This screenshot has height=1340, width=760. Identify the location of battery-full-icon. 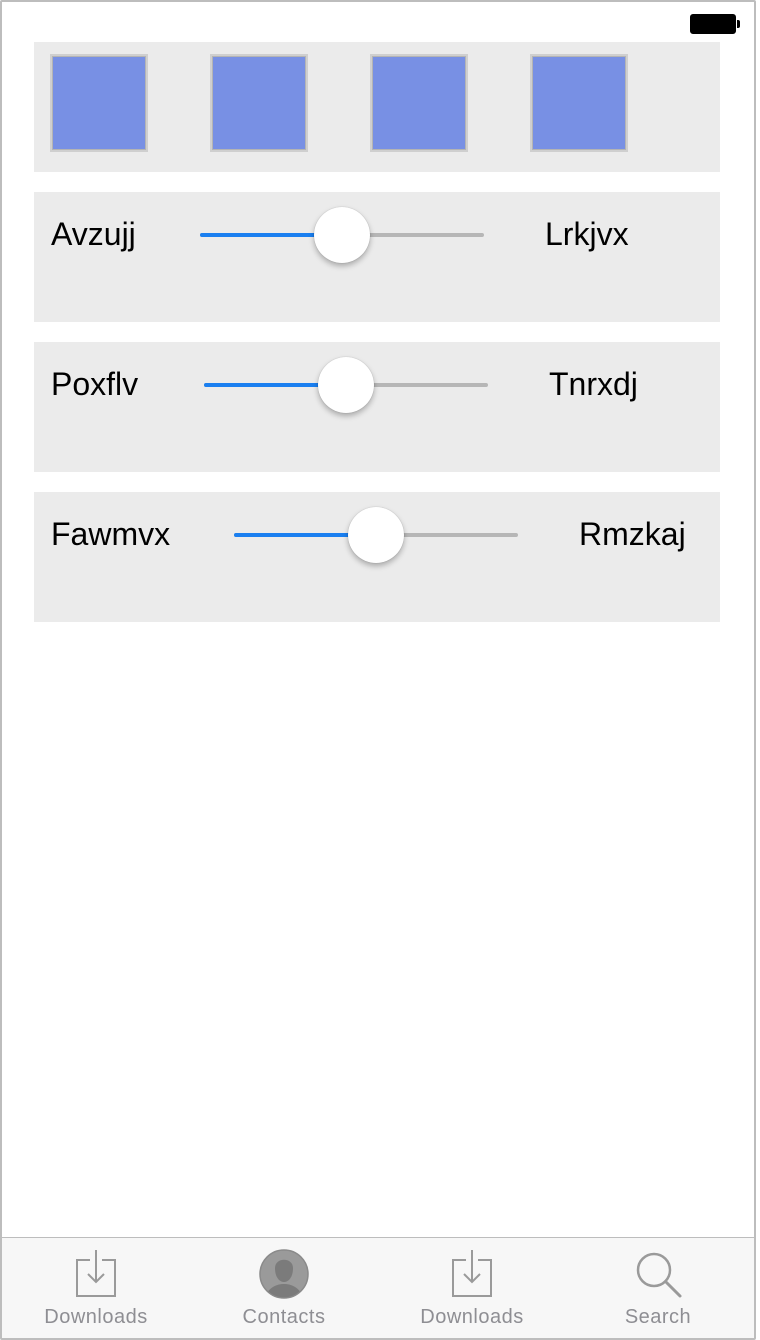
(715, 24).